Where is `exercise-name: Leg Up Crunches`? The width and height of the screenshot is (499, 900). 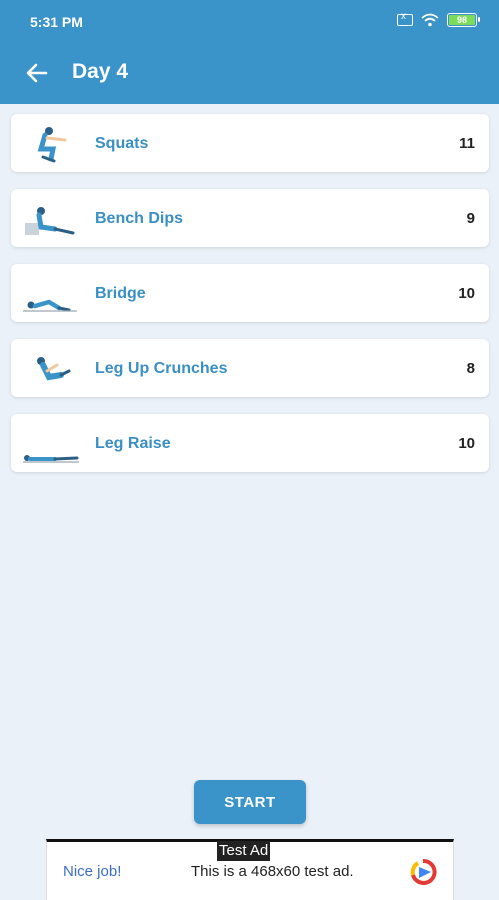
exercise-name: Leg Up Crunches is located at coordinates (161, 368).